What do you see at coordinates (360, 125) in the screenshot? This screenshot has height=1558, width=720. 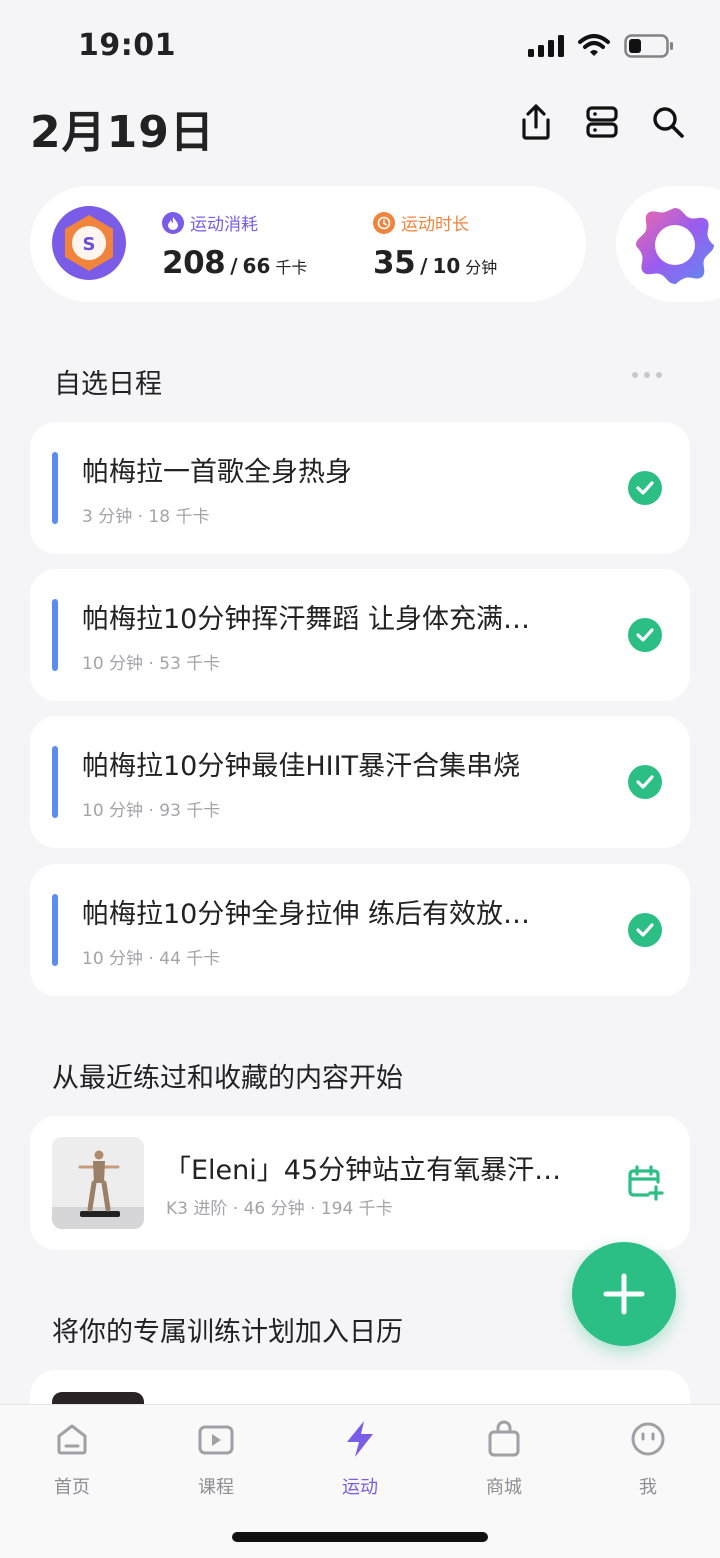 I see `page-header: 2月19日` at bounding box center [360, 125].